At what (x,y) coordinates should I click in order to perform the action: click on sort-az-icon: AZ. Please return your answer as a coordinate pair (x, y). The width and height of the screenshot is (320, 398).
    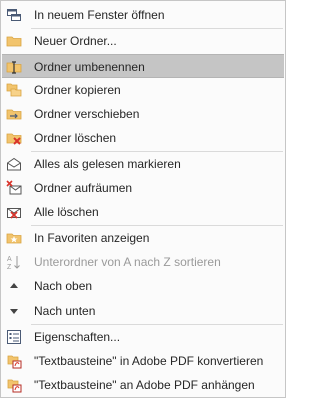
    Looking at the image, I should click on (14, 262).